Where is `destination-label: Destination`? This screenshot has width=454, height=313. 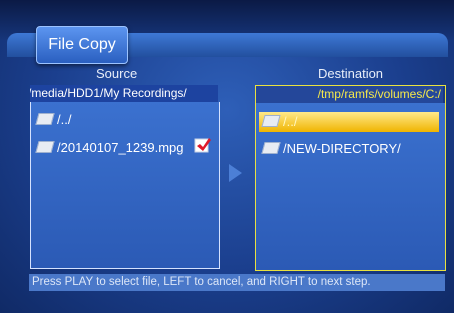
destination-label: Destination is located at coordinates (351, 73).